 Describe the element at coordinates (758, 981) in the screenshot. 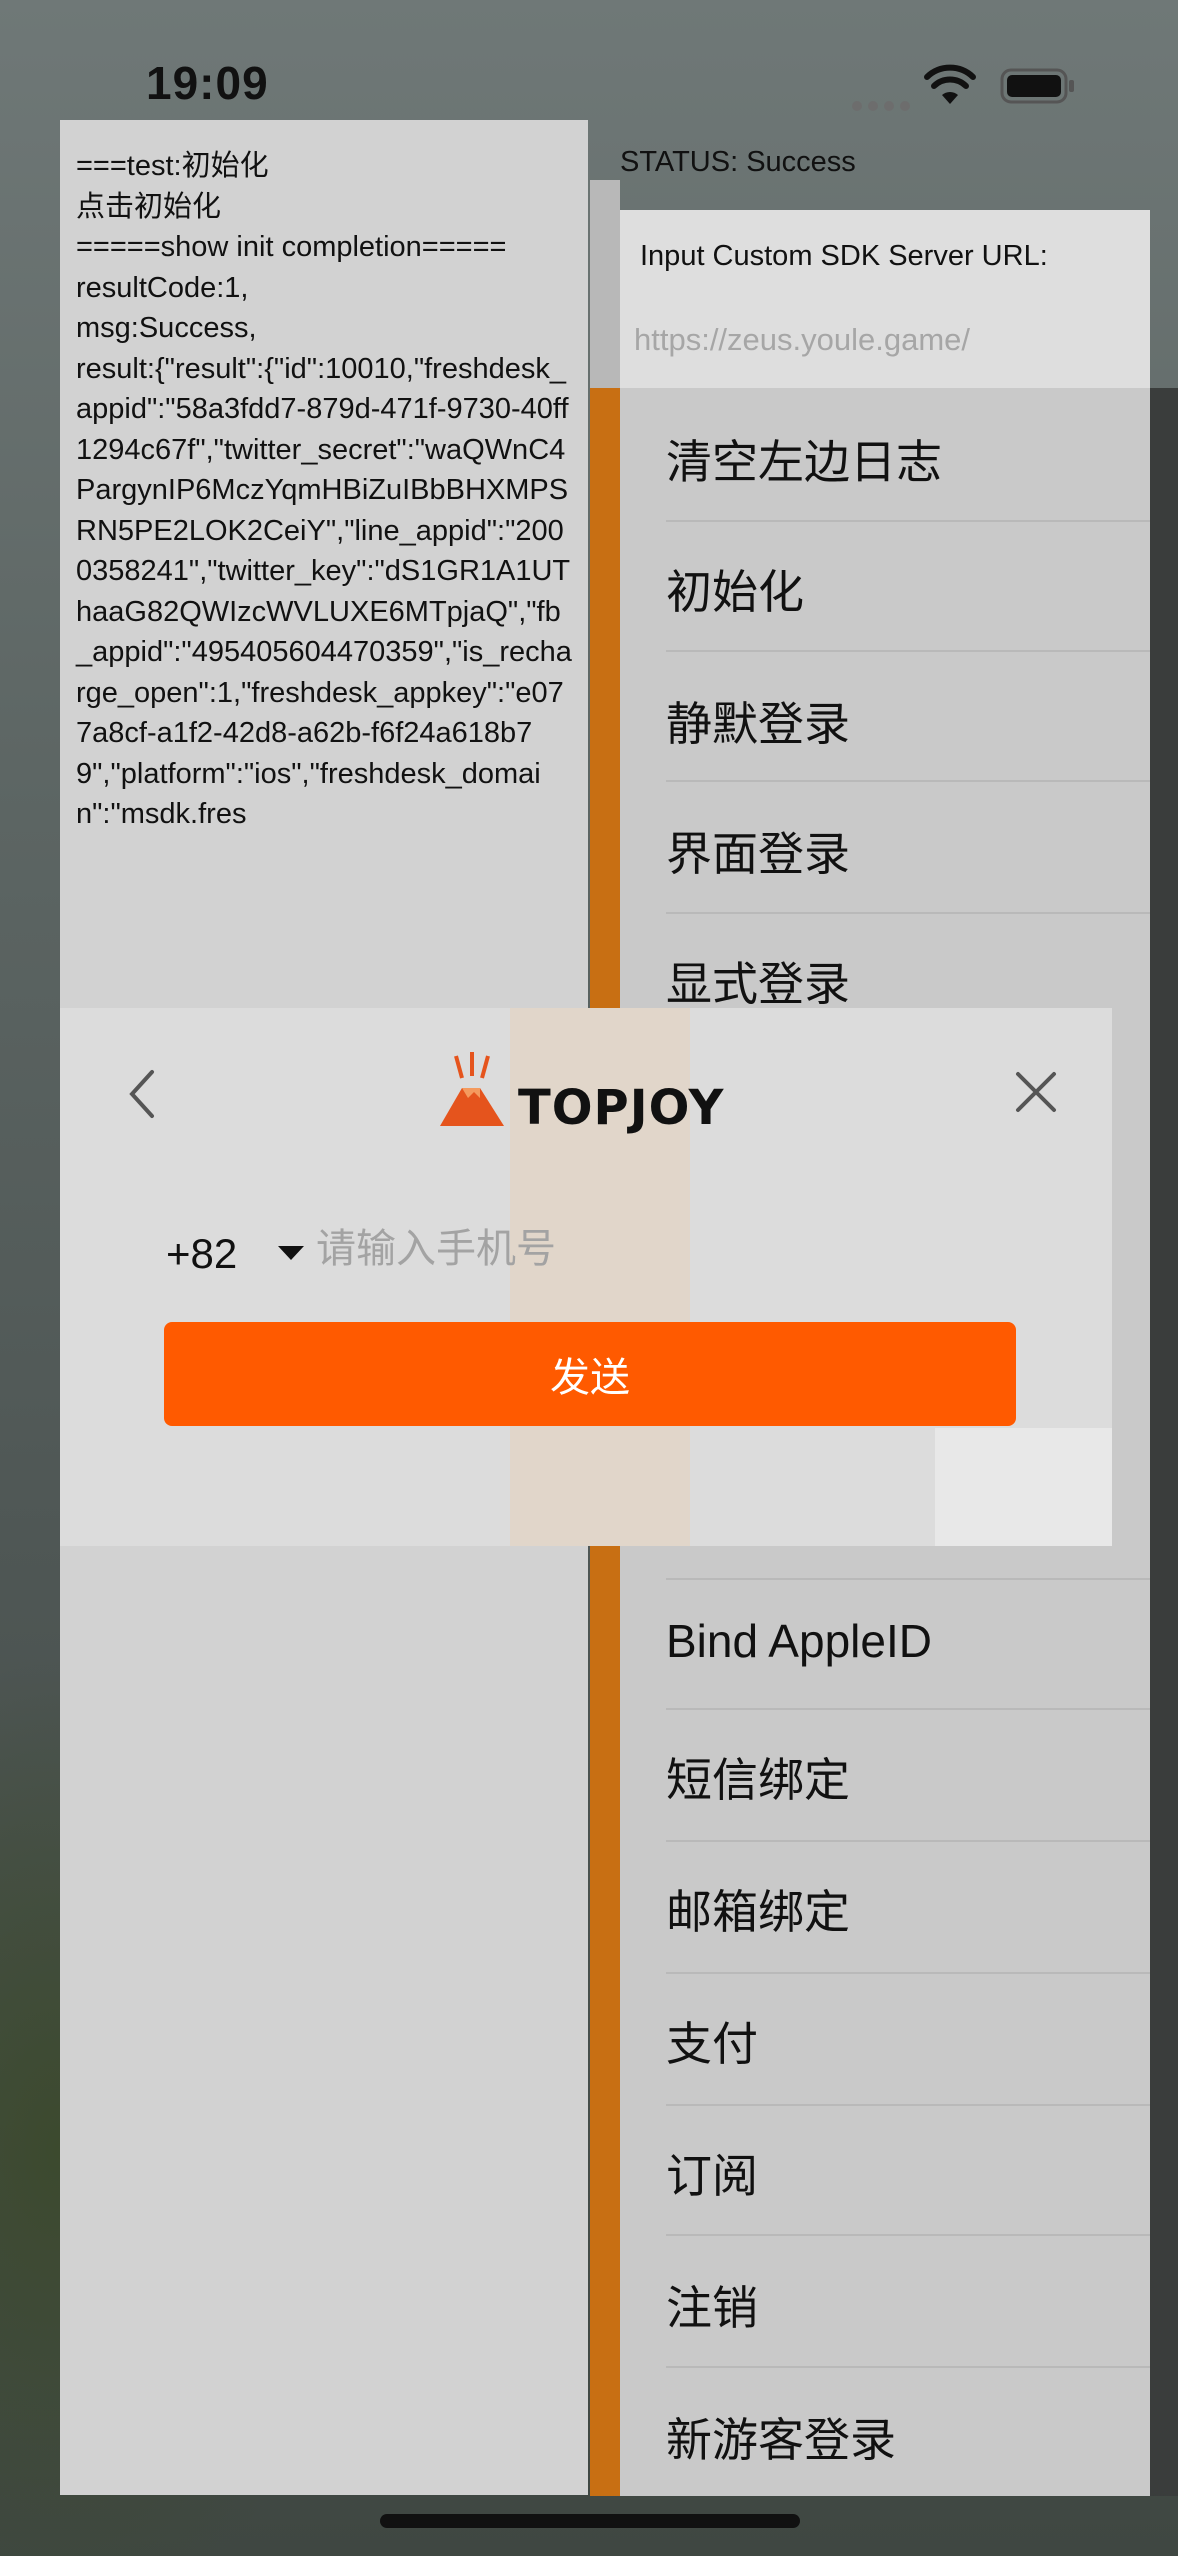

I see `menu-item-explicit-login: 显式登录` at that location.